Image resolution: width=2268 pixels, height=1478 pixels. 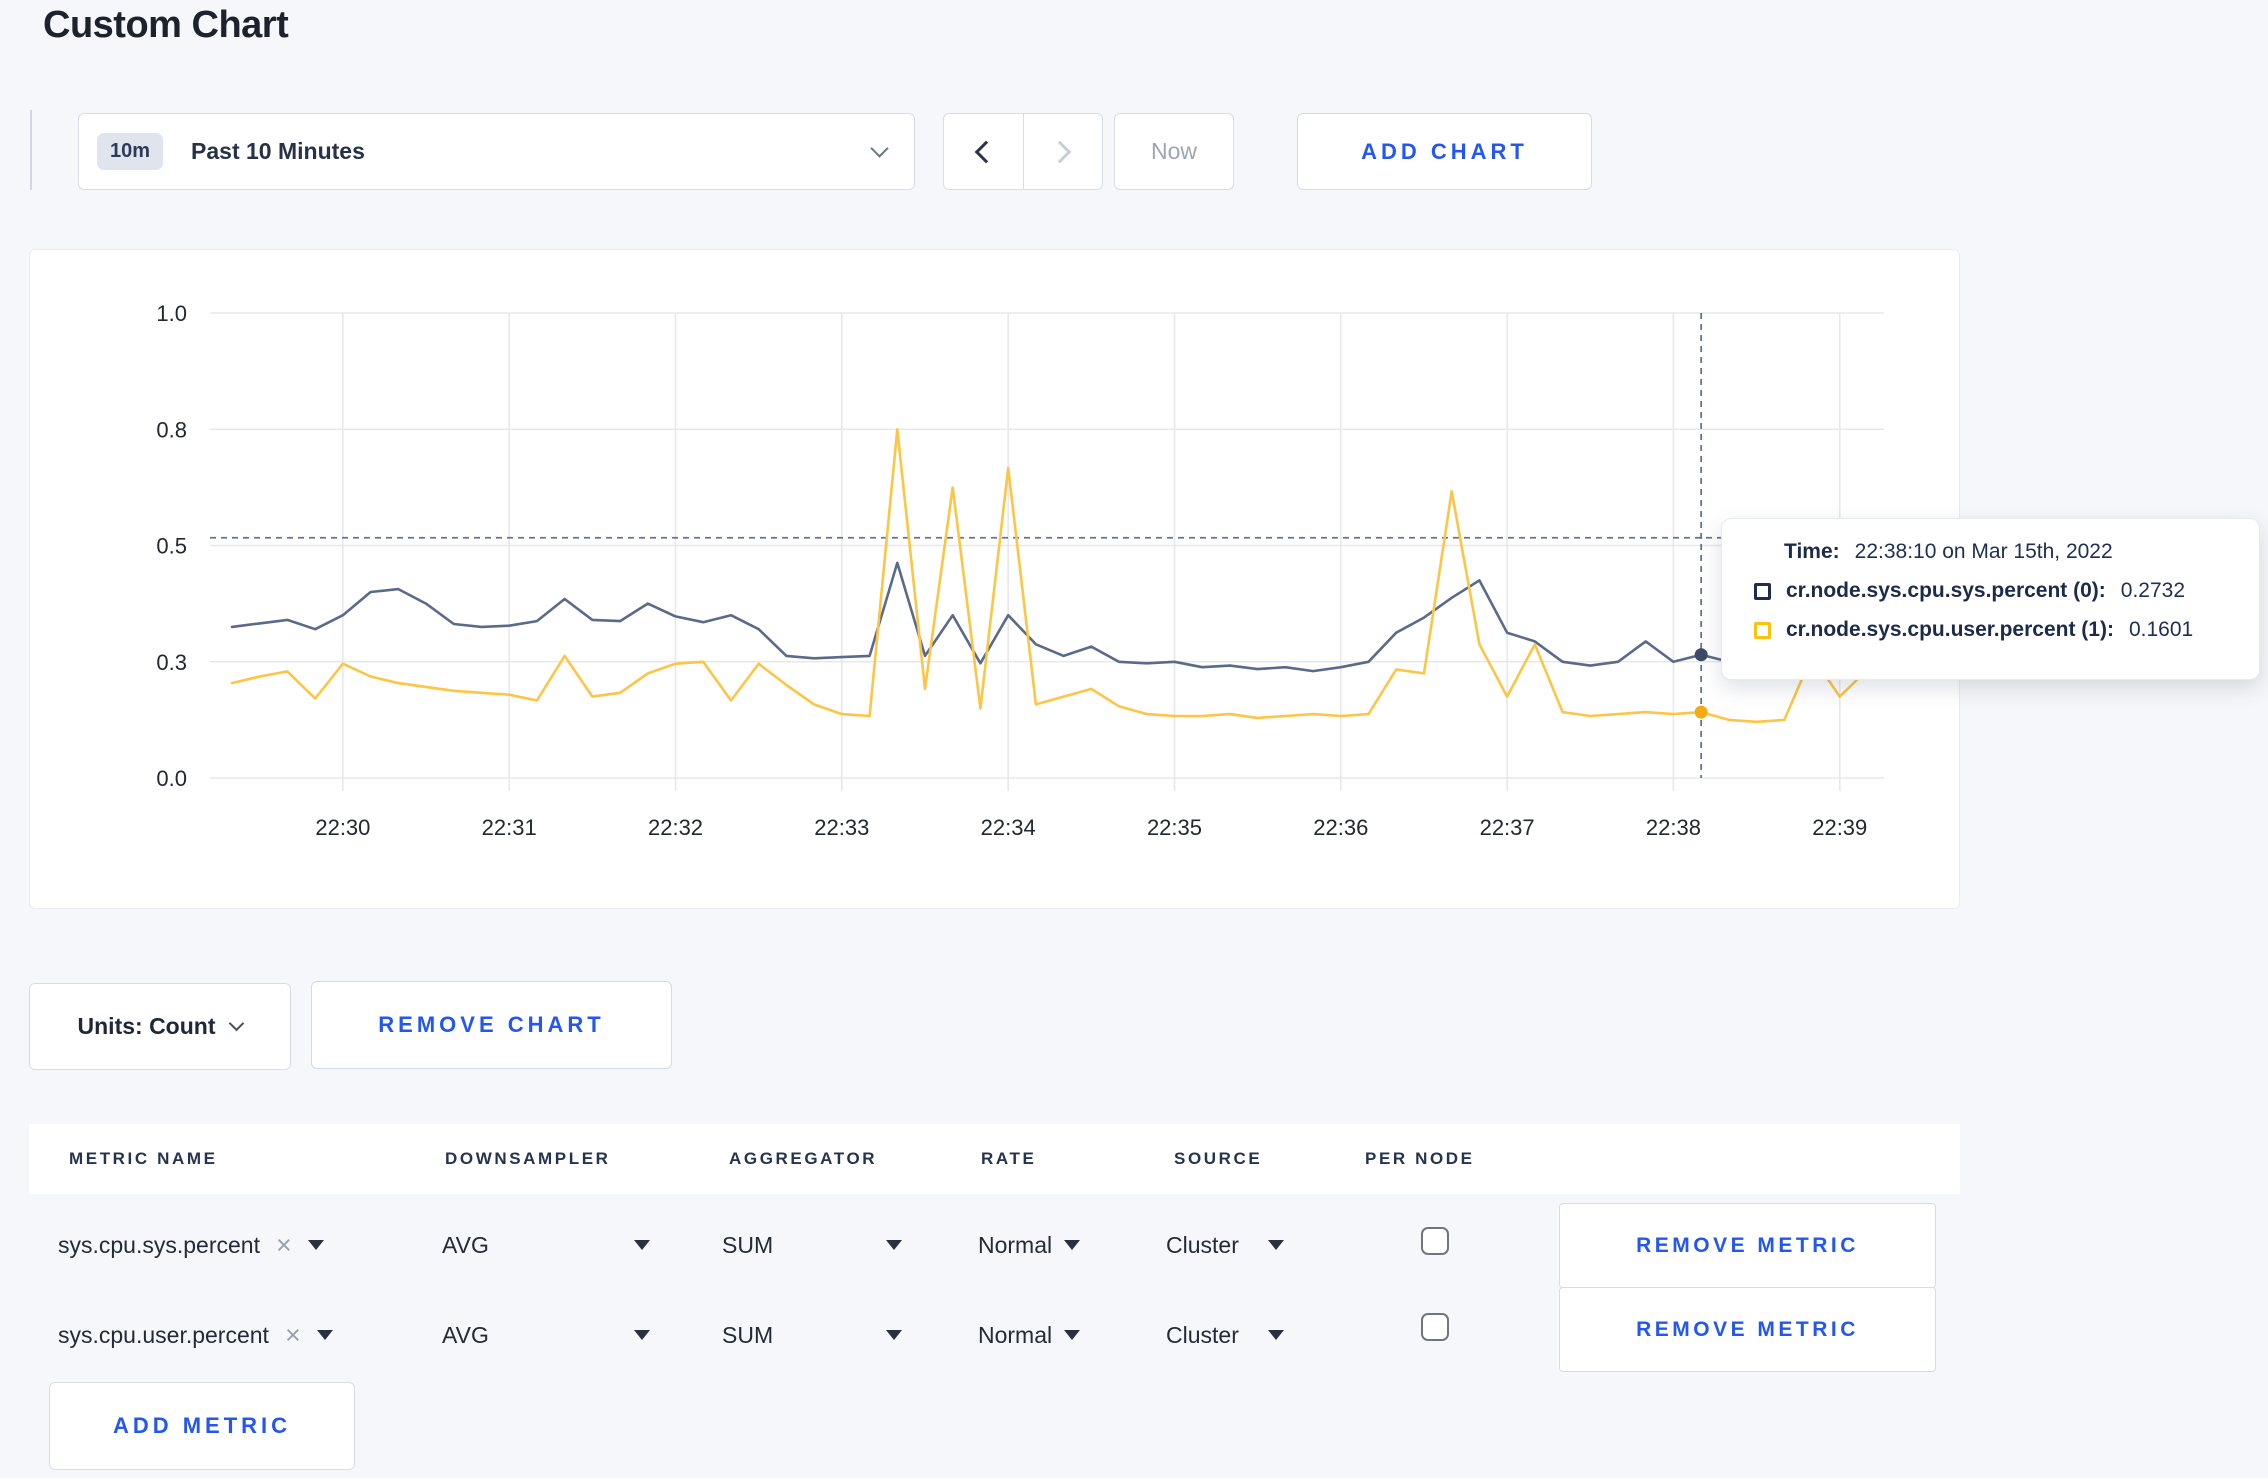 I want to click on now-button: Now, so click(x=1174, y=151).